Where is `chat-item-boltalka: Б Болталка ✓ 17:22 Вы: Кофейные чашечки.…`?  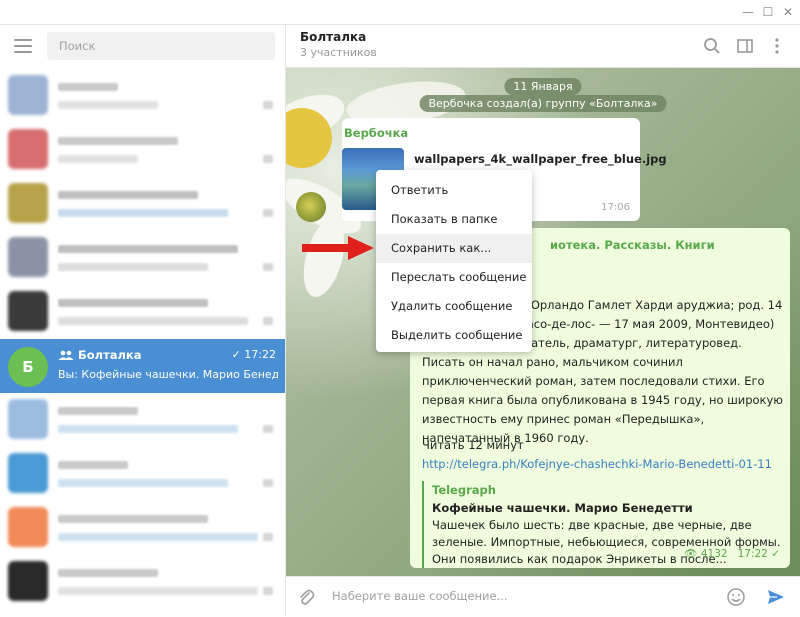
chat-item-boltalka: Б Болталка ✓ 17:22 Вы: Кофейные чашечки.… is located at coordinates (142, 366).